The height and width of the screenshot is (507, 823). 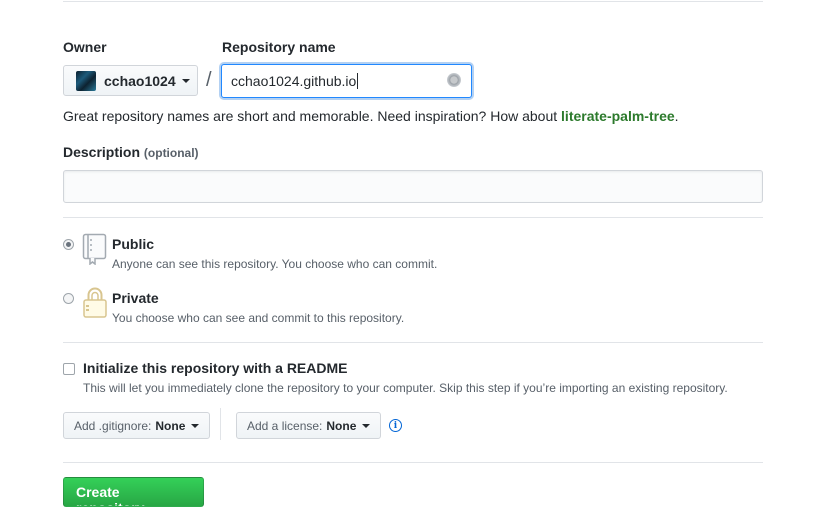 I want to click on public-title: Public, so click(x=133, y=244).